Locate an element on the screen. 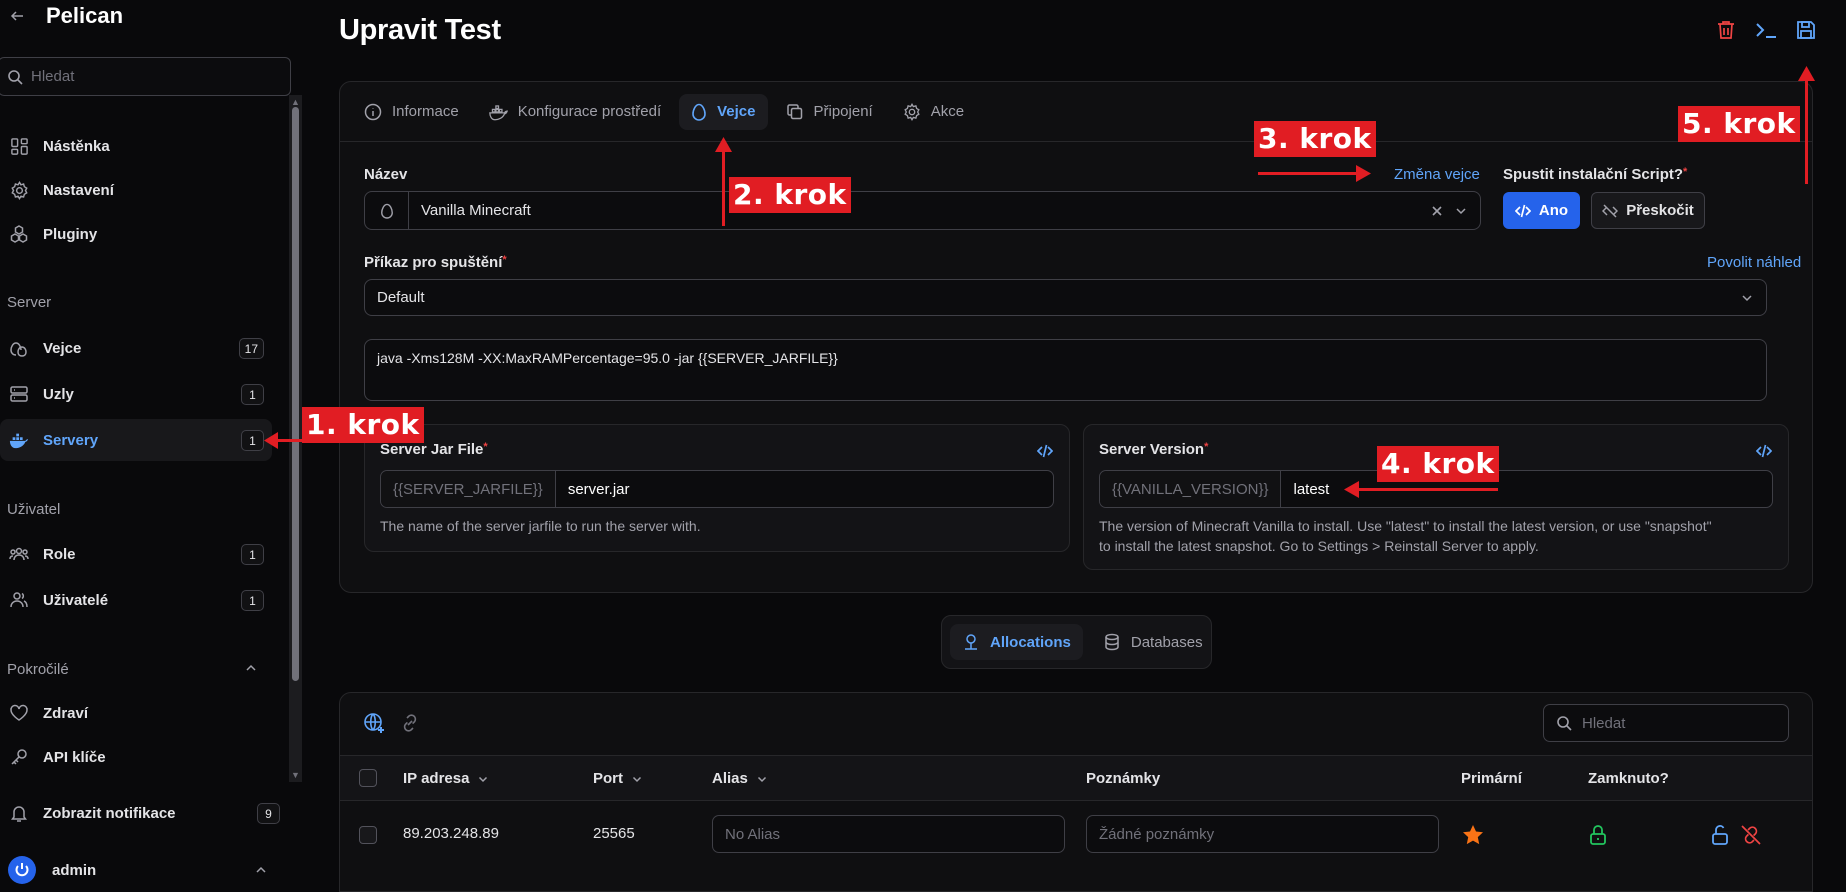 The image size is (1846, 892). clear-icon is located at coordinates (1437, 211).